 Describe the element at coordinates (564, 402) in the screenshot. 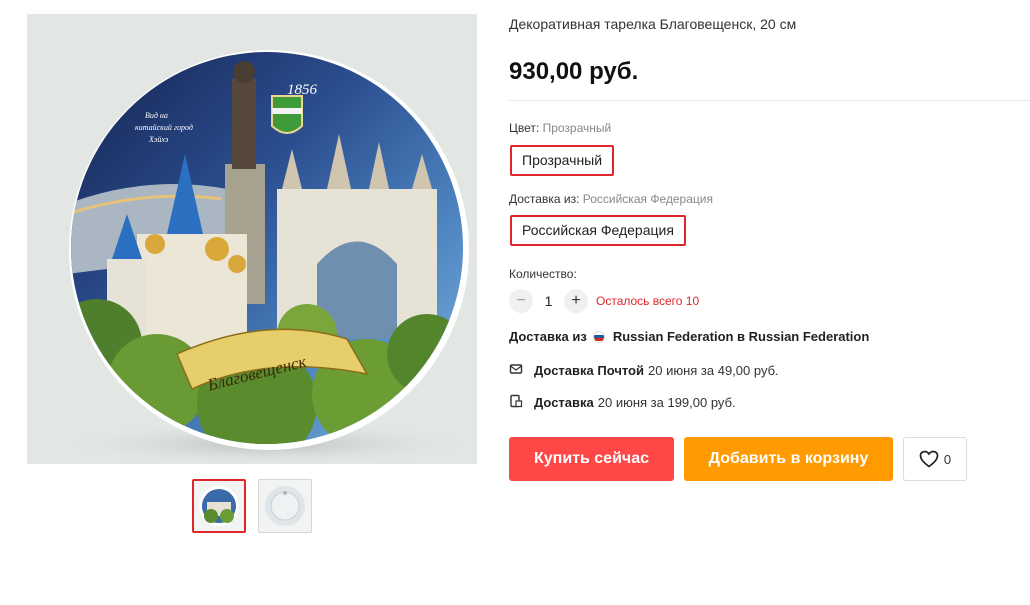

I see `delivery-method-name: Доставка` at that location.